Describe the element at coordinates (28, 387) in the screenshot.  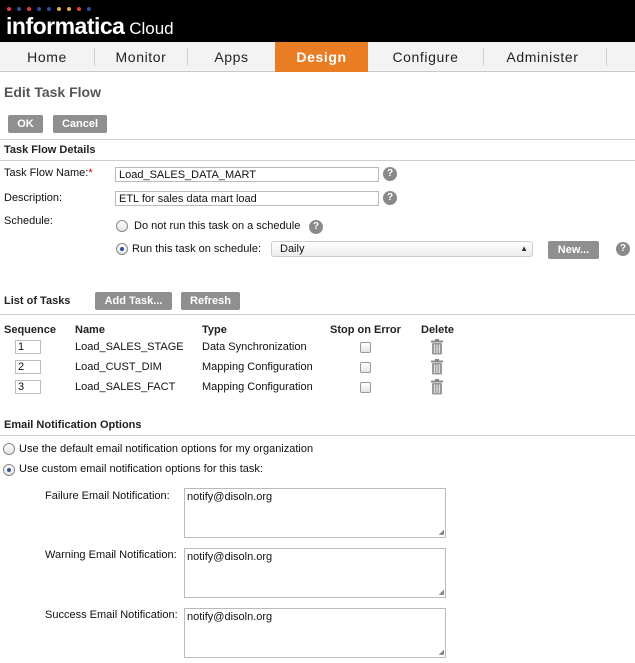
I see `sequence-input: 3` at that location.